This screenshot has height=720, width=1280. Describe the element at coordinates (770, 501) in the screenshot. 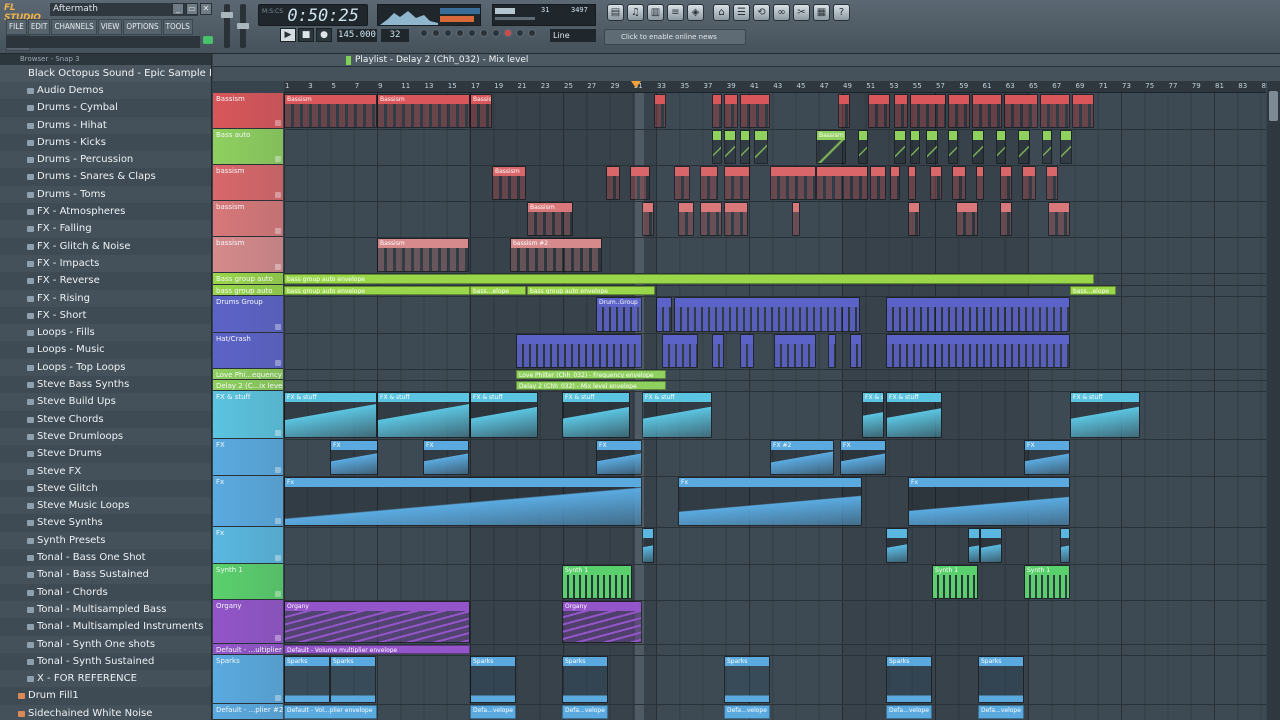

I see `playlist-clip: Fx` at that location.